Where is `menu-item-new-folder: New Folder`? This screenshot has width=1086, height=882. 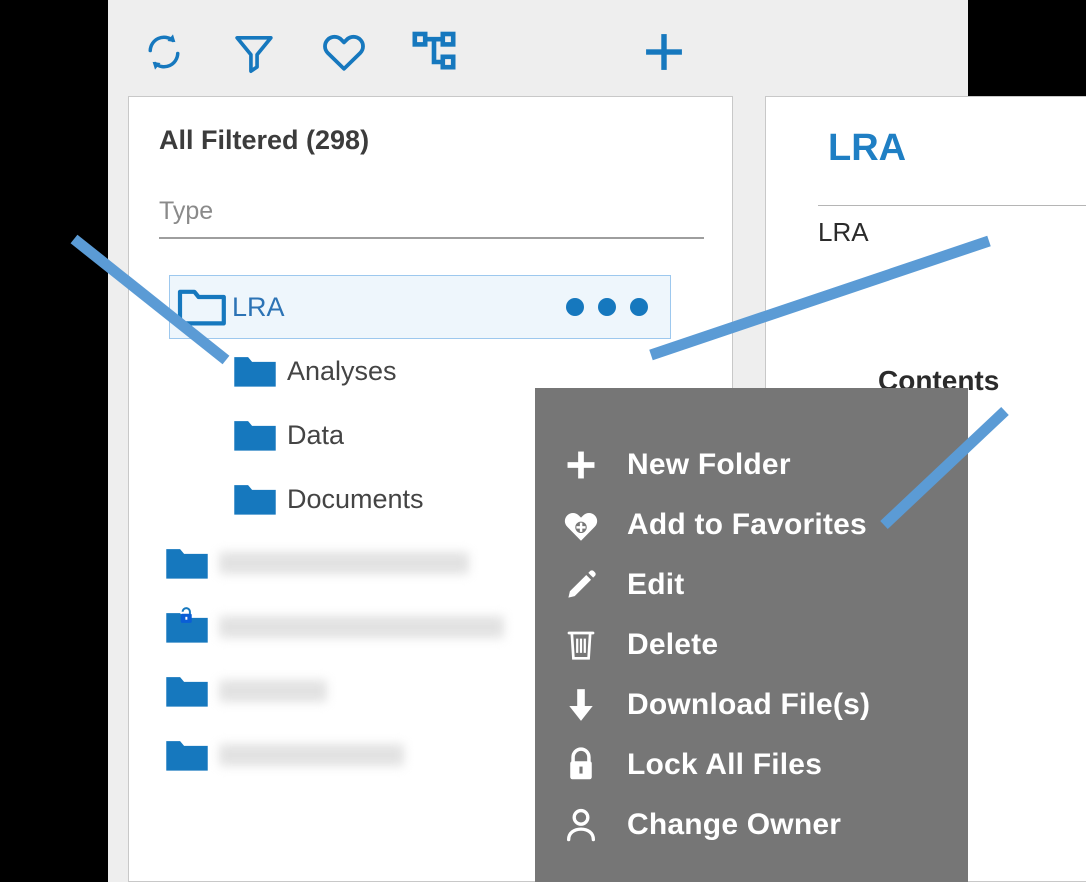
menu-item-new-folder: New Folder is located at coordinates (751, 465).